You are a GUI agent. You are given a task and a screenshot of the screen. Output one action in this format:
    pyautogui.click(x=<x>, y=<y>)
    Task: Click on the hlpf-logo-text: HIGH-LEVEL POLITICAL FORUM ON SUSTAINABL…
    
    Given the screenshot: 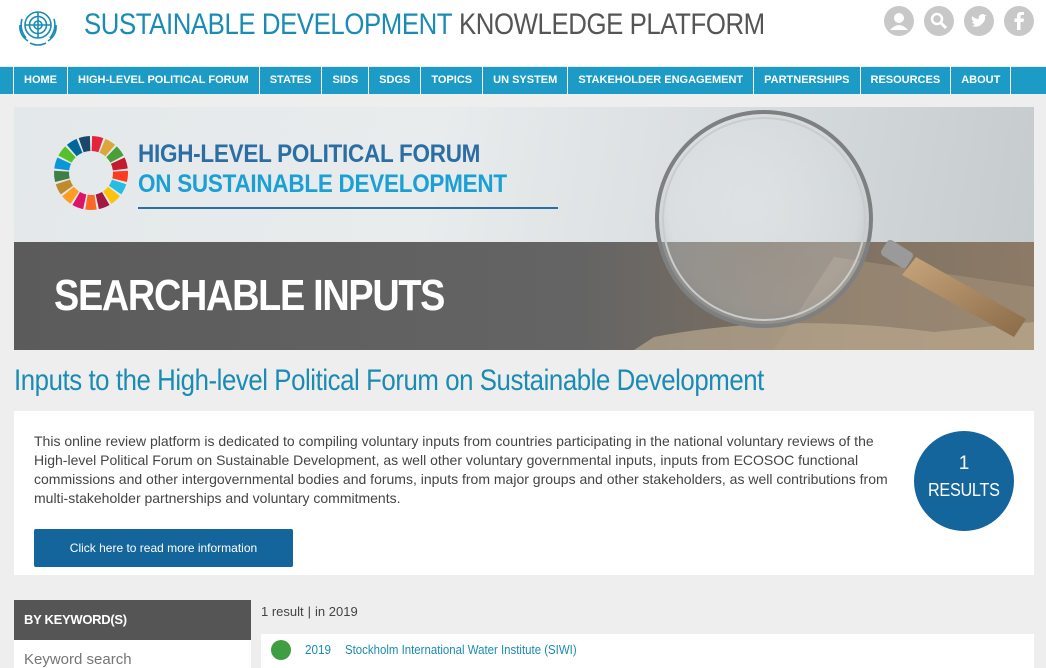 What is the action you would take?
    pyautogui.click(x=322, y=169)
    